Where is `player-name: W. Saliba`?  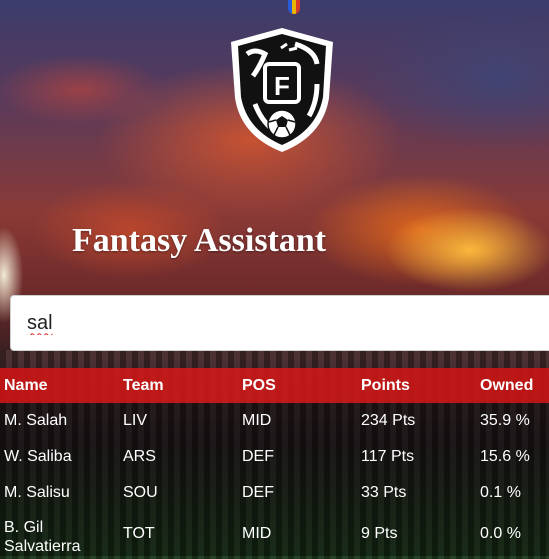
player-name: W. Saliba is located at coordinates (59, 457).